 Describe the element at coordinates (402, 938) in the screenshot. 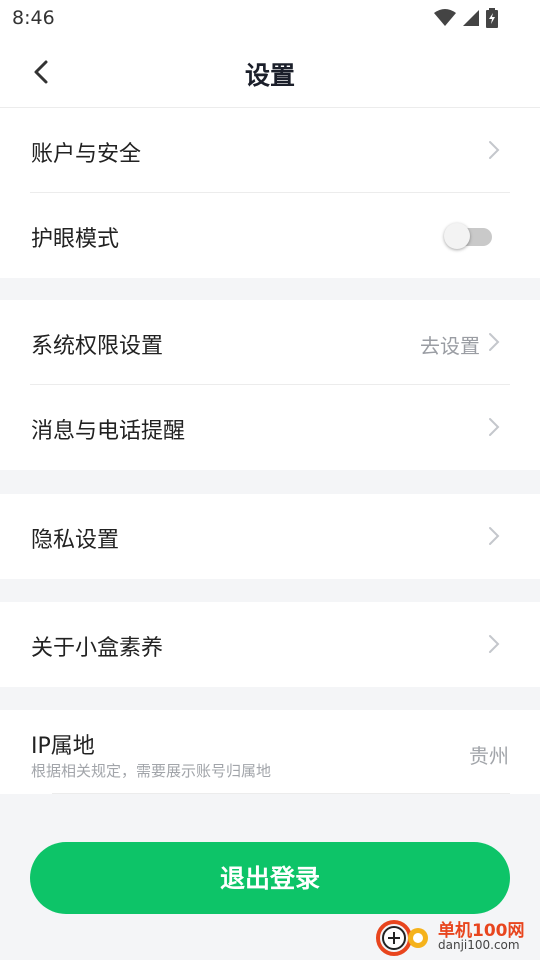

I see `watermark-icon` at that location.